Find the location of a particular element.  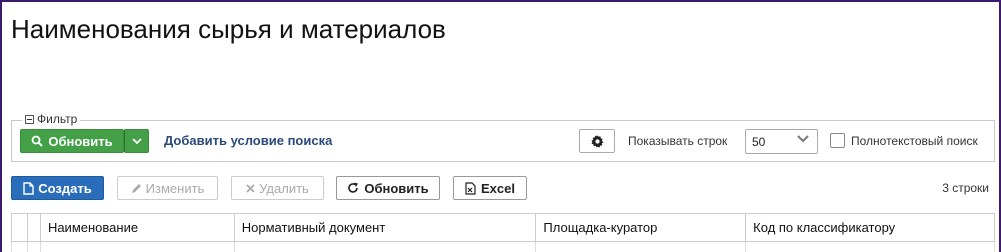

filter-legend-label: Фильтр is located at coordinates (57, 119).